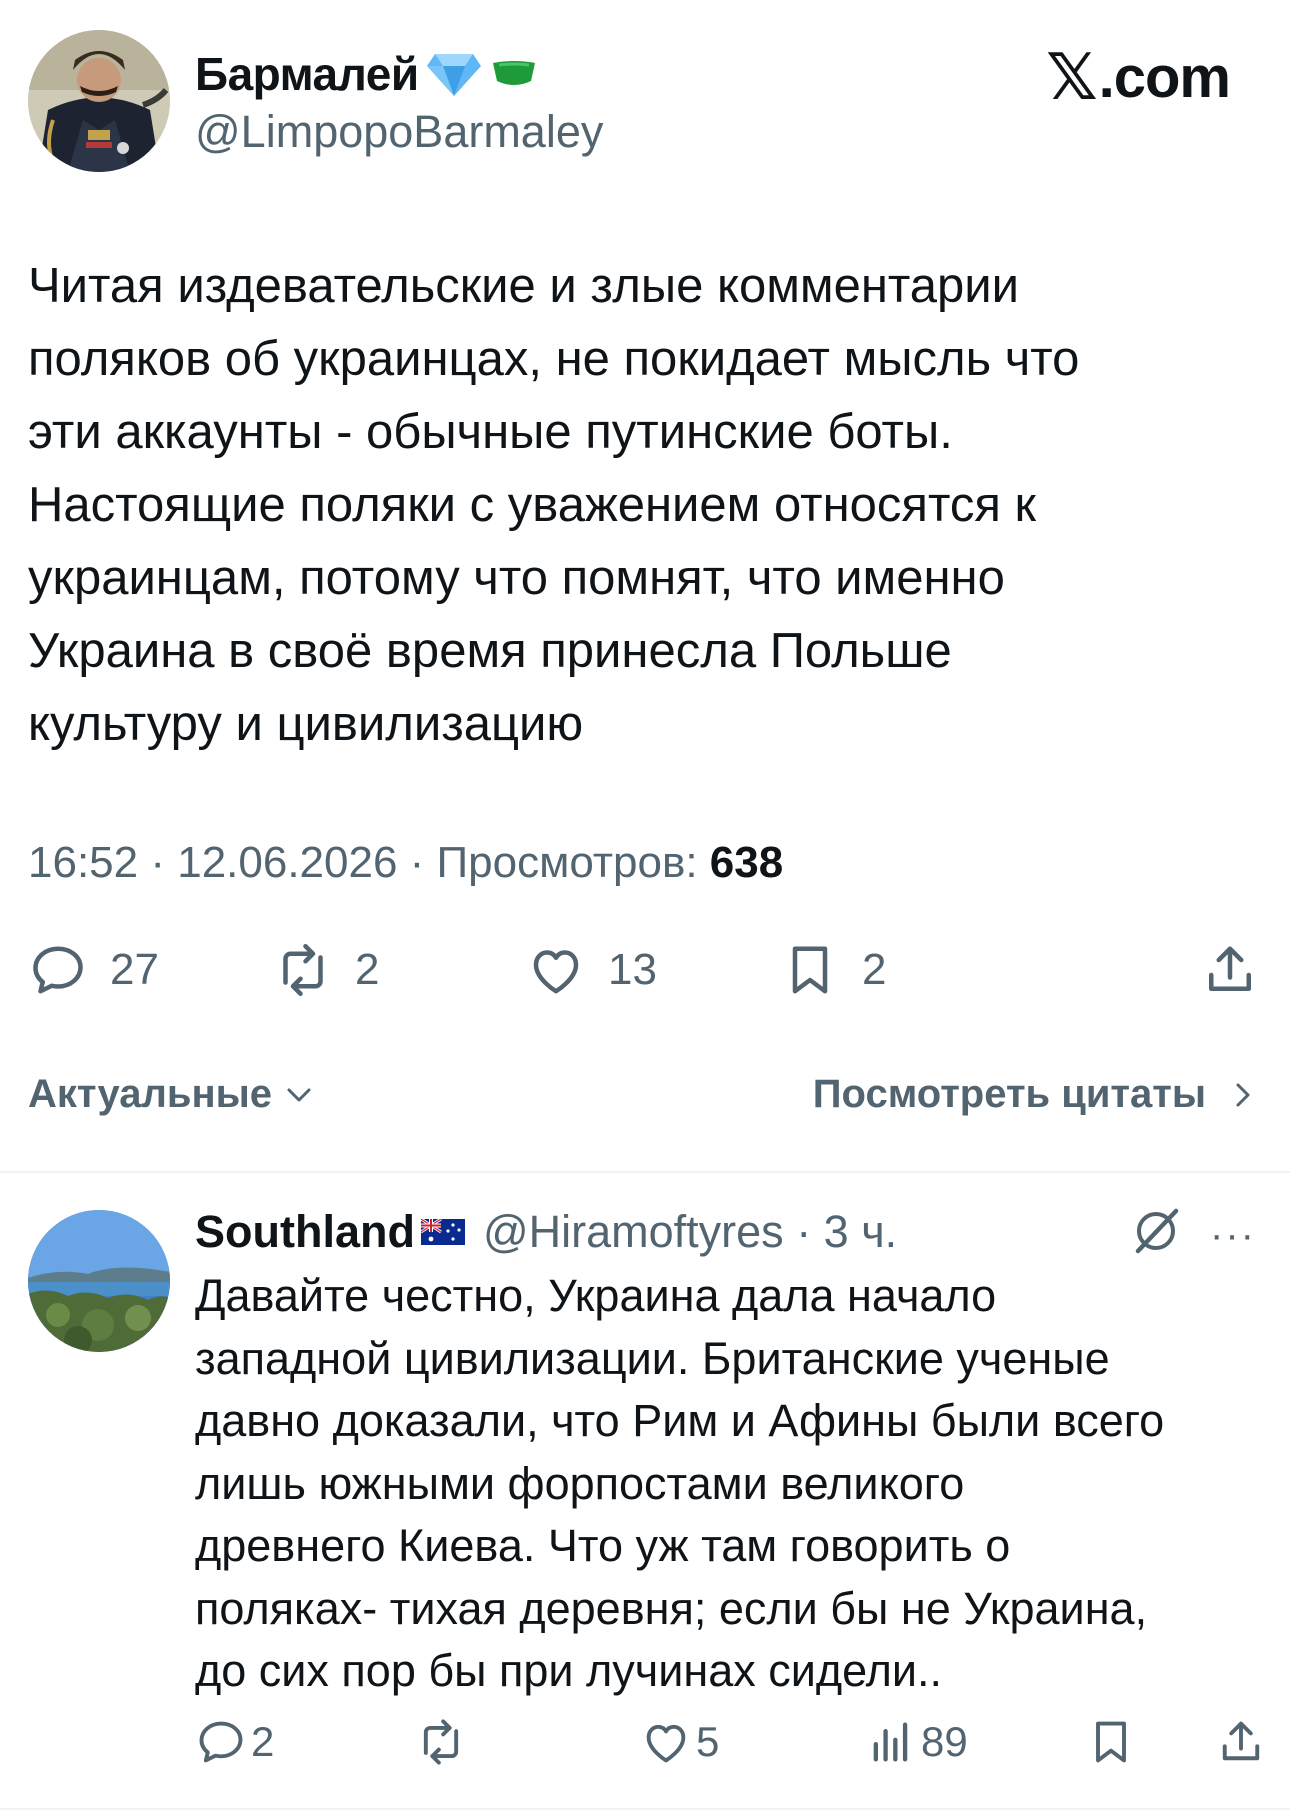  I want to click on avatar-landscape, so click(99, 1281).